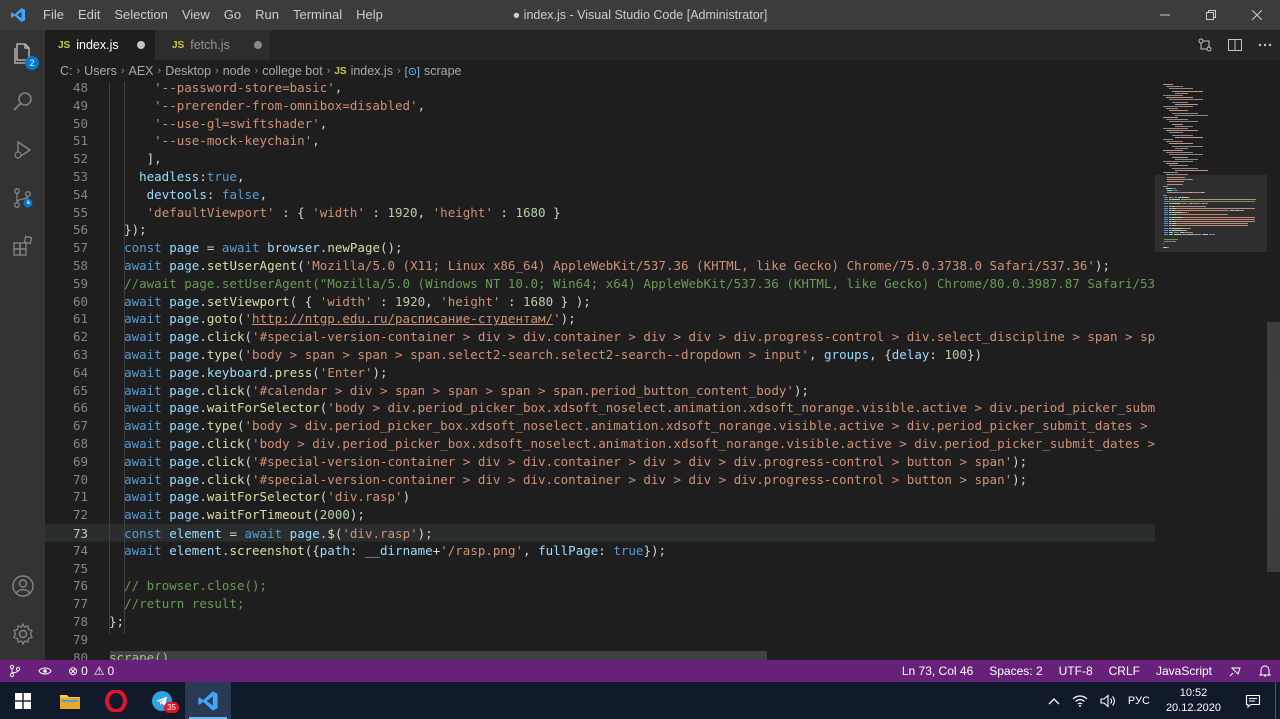 This screenshot has height=719, width=1280. I want to click on code-line: 57 const page = await browser.newPage();, so click(600, 248).